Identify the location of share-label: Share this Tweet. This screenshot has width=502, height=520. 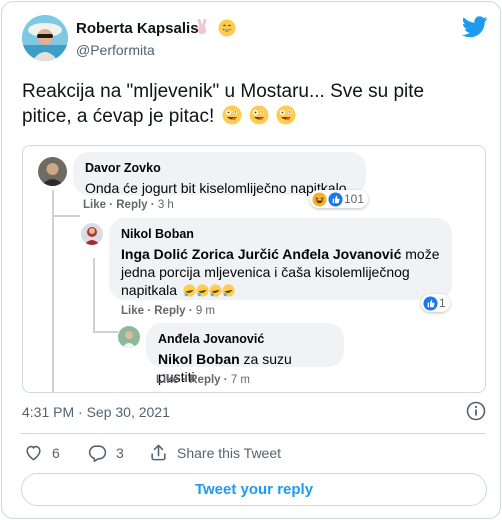
(229, 452).